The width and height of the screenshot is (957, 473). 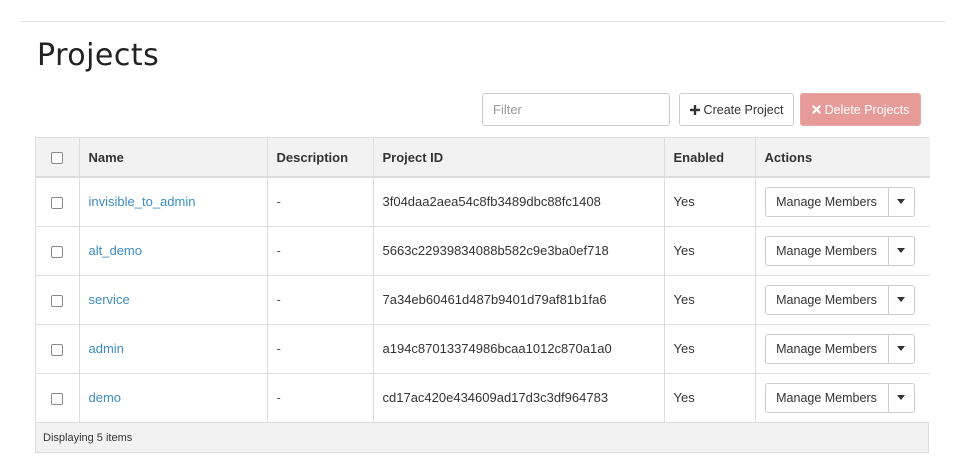 I want to click on column-header-actions: Actions, so click(x=842, y=158).